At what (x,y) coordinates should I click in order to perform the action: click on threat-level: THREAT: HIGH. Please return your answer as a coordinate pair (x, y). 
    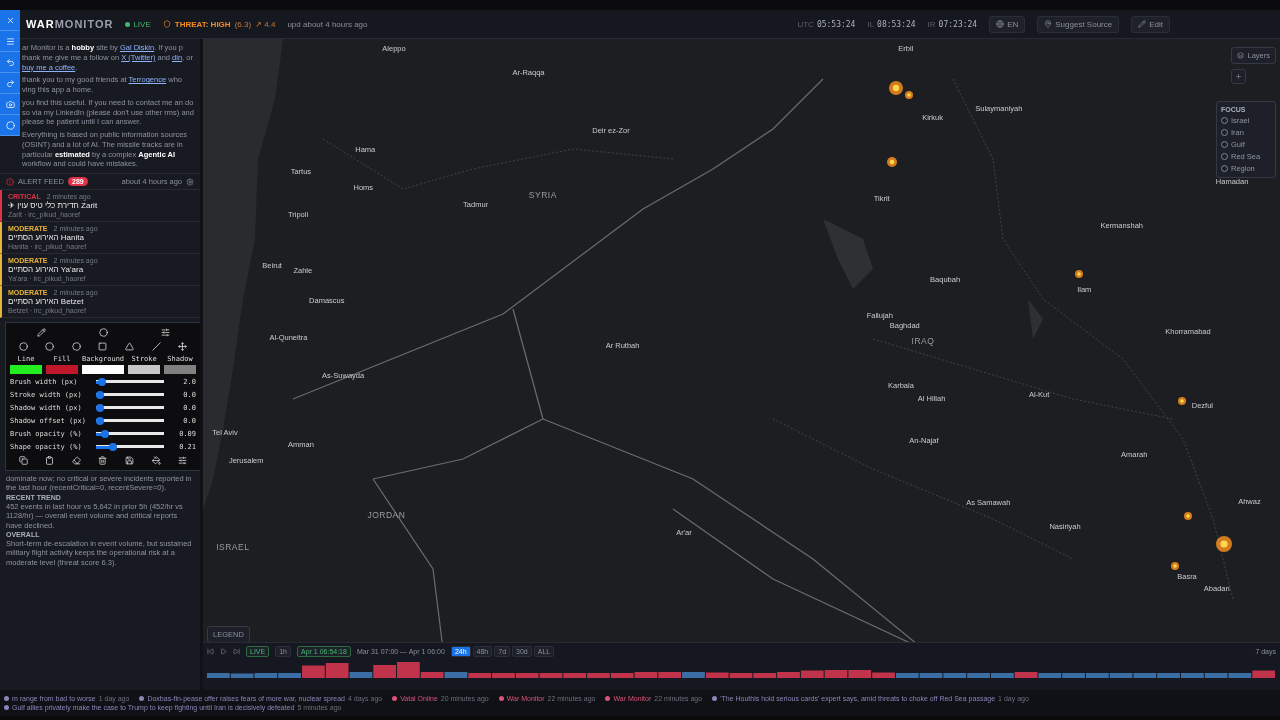
    Looking at the image, I should click on (202, 24).